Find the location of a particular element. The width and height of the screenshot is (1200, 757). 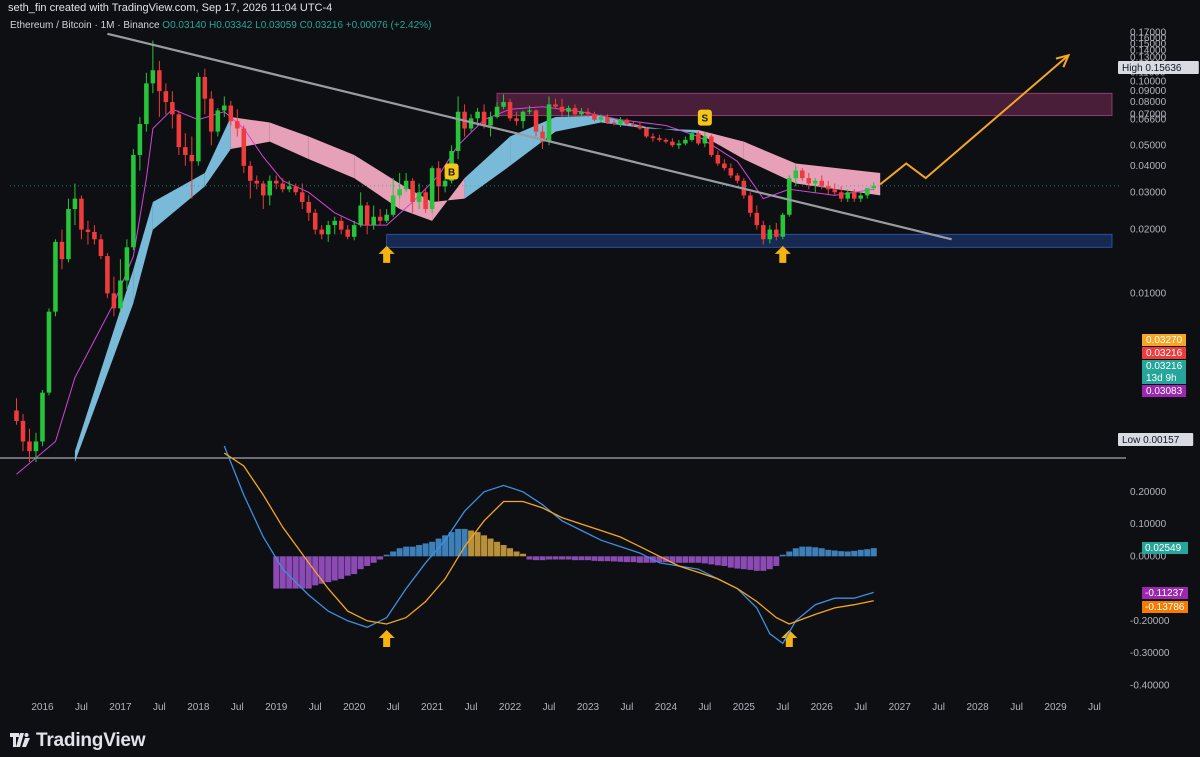

brand-name: TradingView is located at coordinates (91, 740).